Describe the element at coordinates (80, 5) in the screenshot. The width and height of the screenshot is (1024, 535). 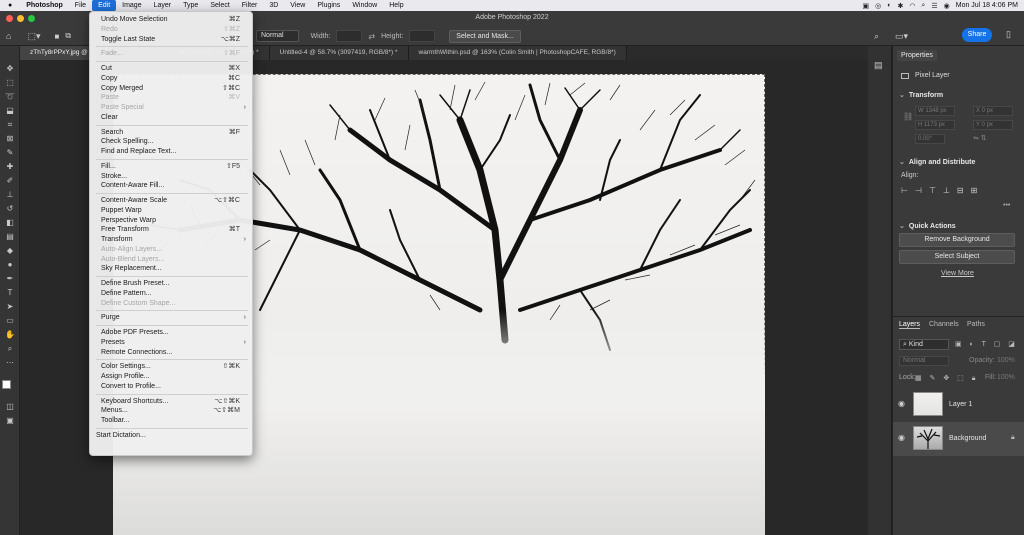
I see `menu-file: File` at that location.